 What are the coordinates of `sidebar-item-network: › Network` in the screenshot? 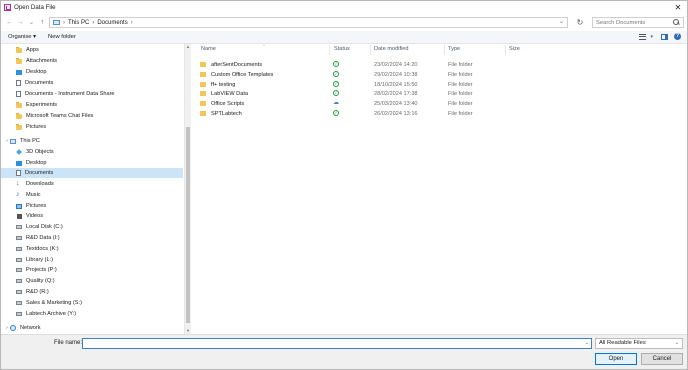 It's located at (92, 328).